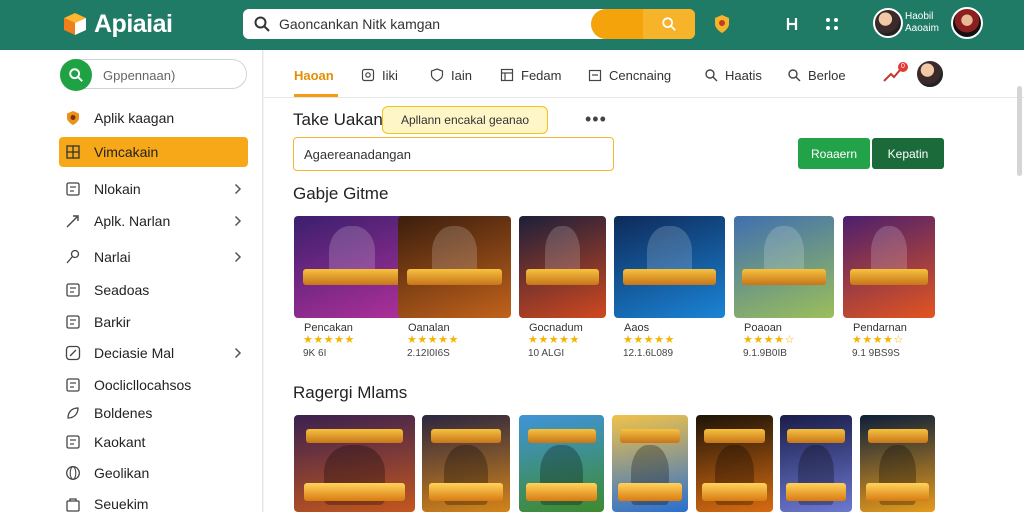  What do you see at coordinates (73, 290) in the screenshot?
I see `doc-icon` at bounding box center [73, 290].